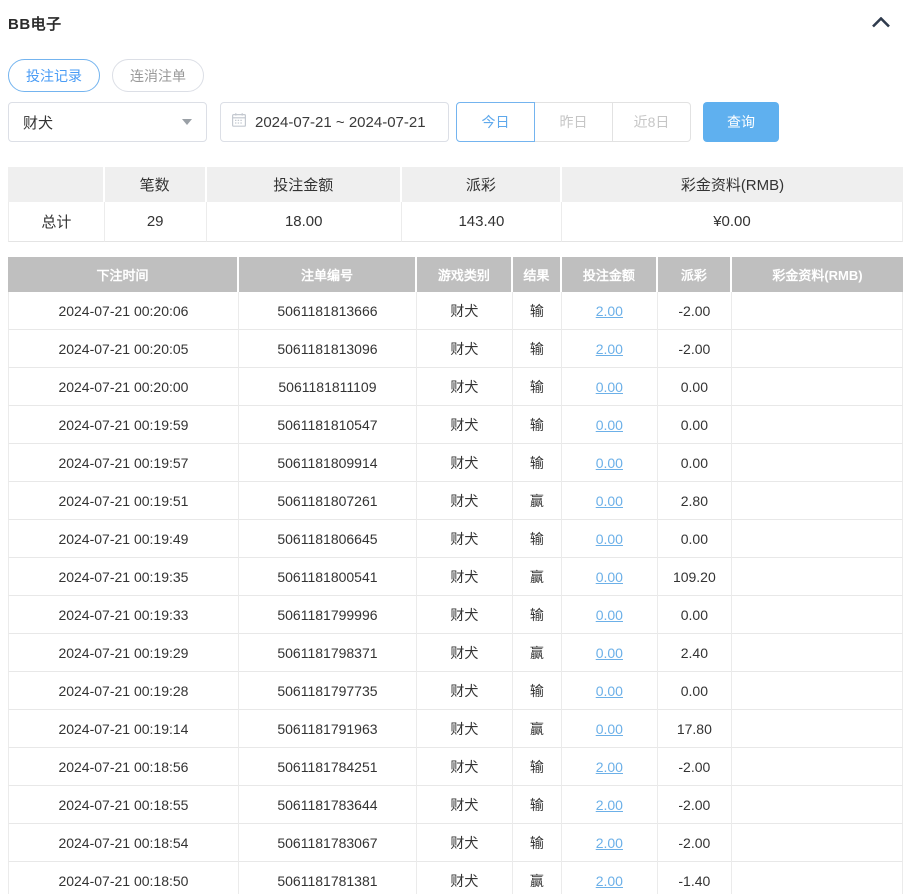 The image size is (911, 894). Describe the element at coordinates (694, 539) in the screenshot. I see `cell-payout: 0.00` at that location.